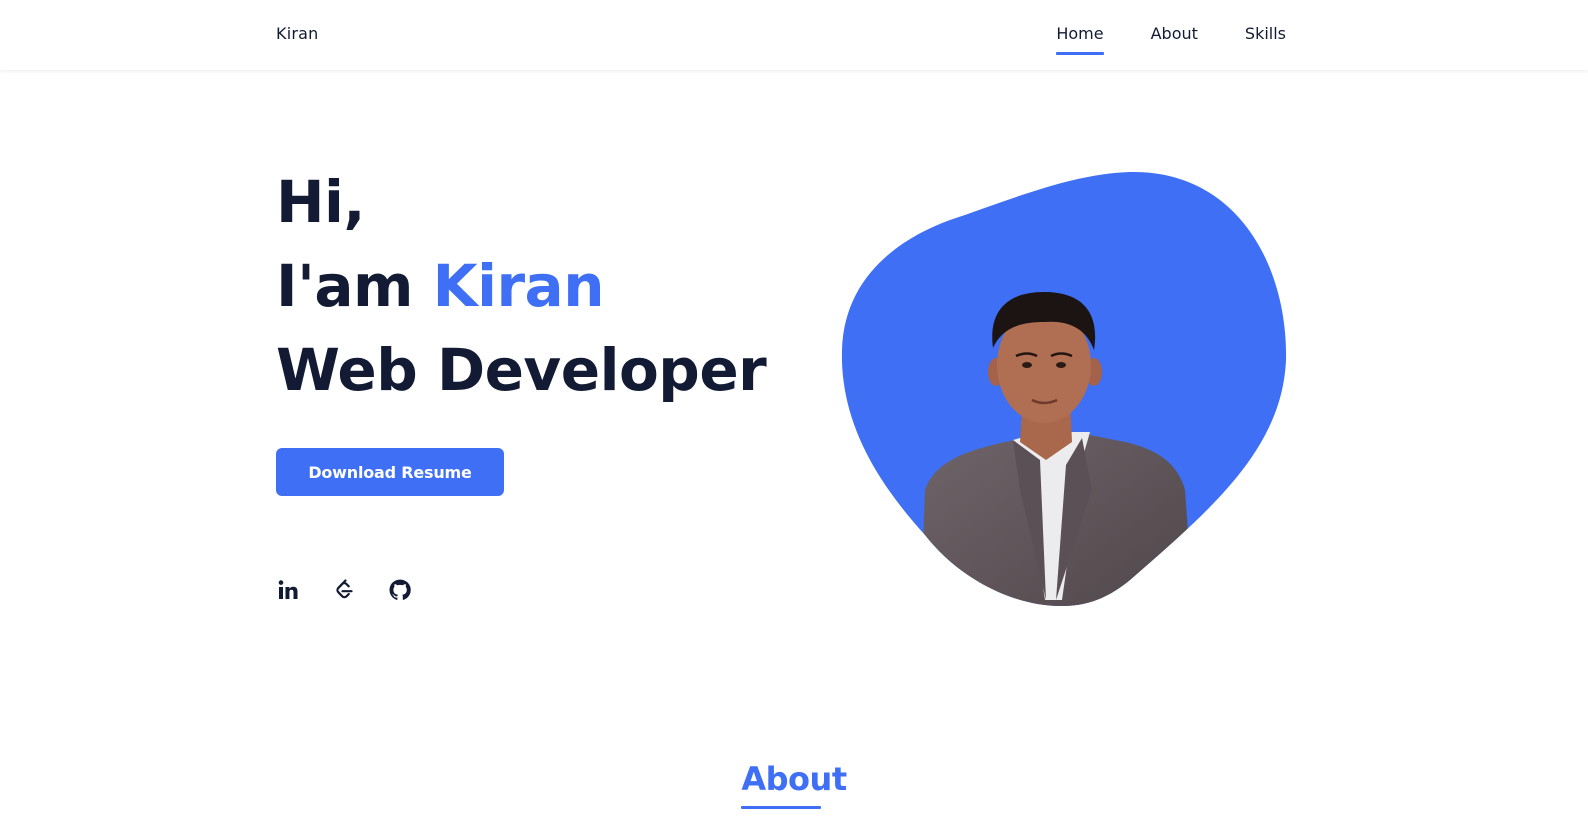 Image resolution: width=1588 pixels, height=825 pixels. What do you see at coordinates (1080, 39) in the screenshot?
I see `nav-home: Home` at bounding box center [1080, 39].